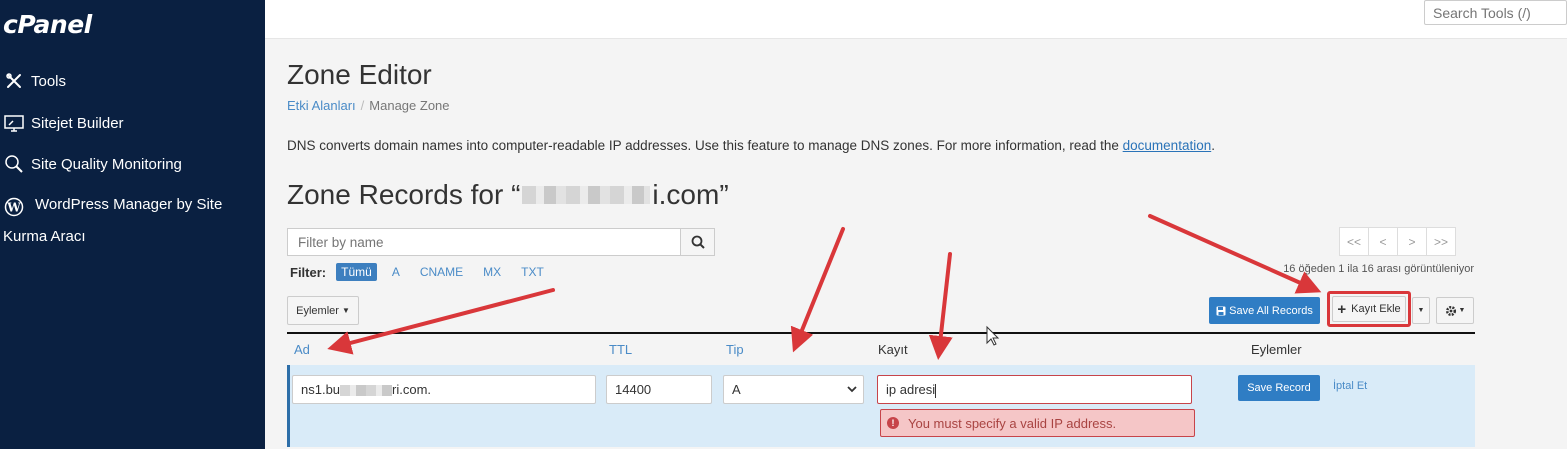  I want to click on monitor-icon, so click(14, 123).